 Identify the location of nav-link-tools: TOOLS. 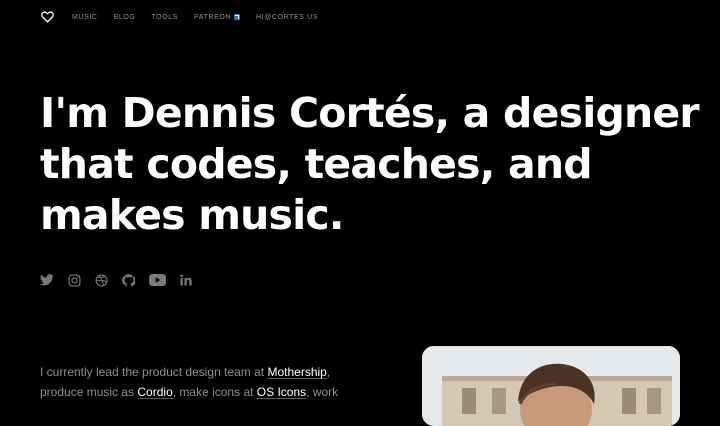
(164, 17).